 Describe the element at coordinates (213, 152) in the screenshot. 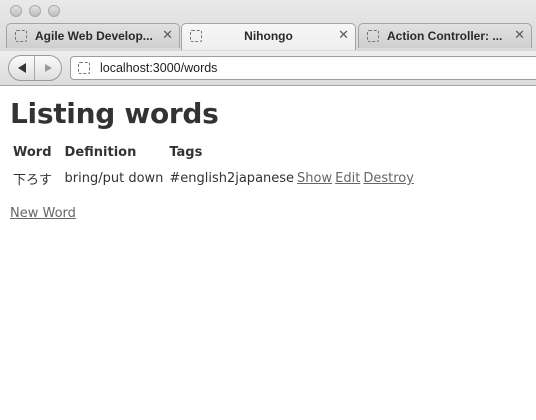

I see `table-header-row: Word Definition Tags` at that location.